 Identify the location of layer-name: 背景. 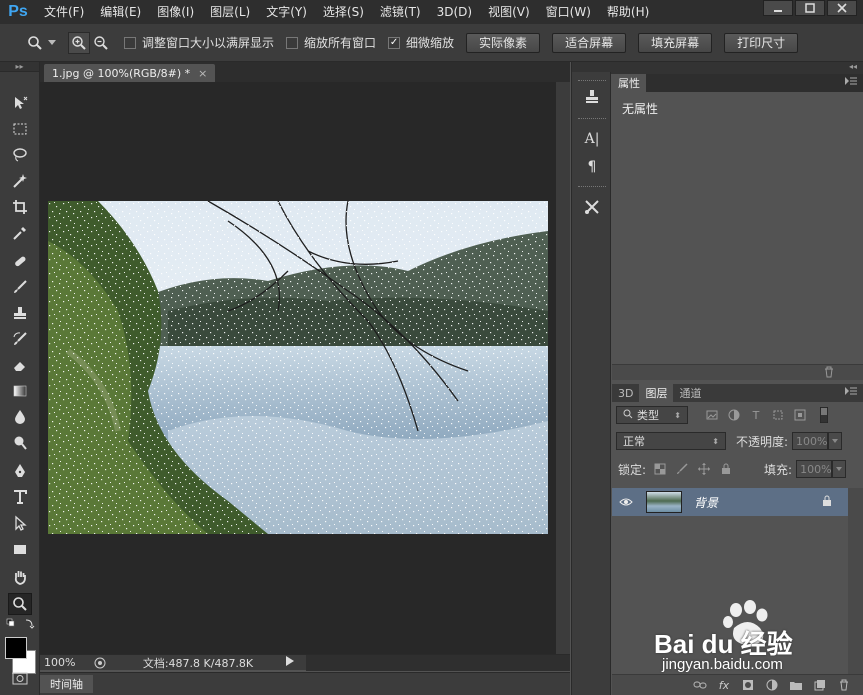
(706, 502).